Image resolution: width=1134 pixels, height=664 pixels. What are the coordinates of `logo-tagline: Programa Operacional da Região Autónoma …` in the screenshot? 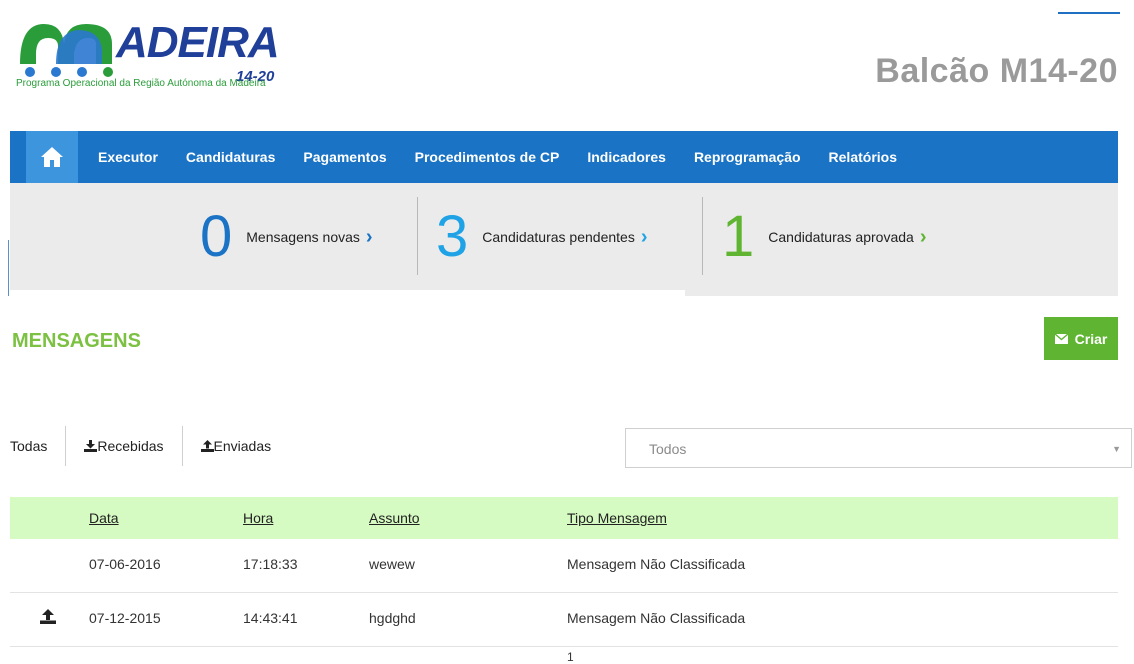 It's located at (141, 83).